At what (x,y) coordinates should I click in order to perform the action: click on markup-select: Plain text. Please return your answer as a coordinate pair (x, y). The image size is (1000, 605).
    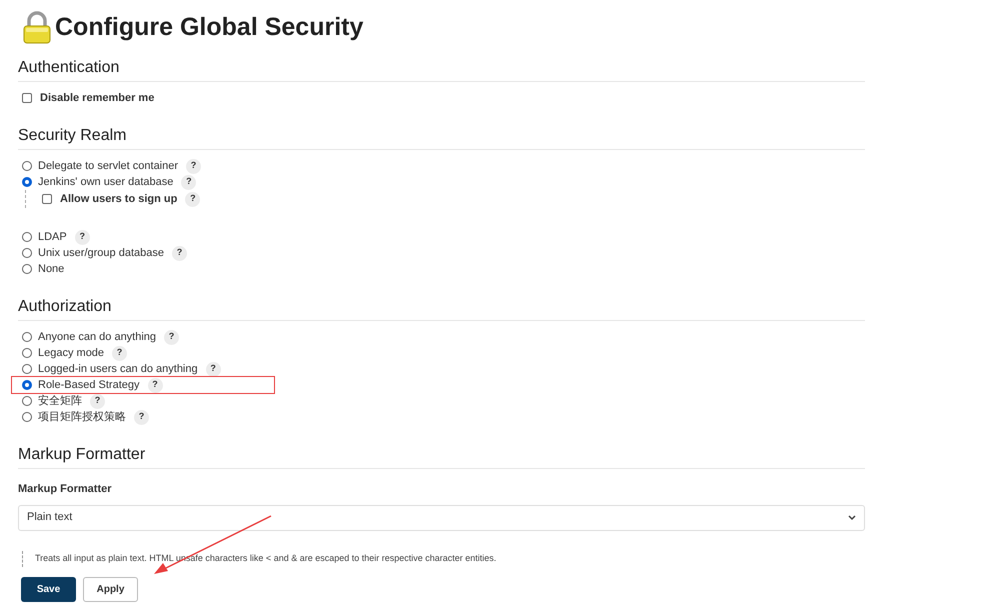
    Looking at the image, I should click on (441, 517).